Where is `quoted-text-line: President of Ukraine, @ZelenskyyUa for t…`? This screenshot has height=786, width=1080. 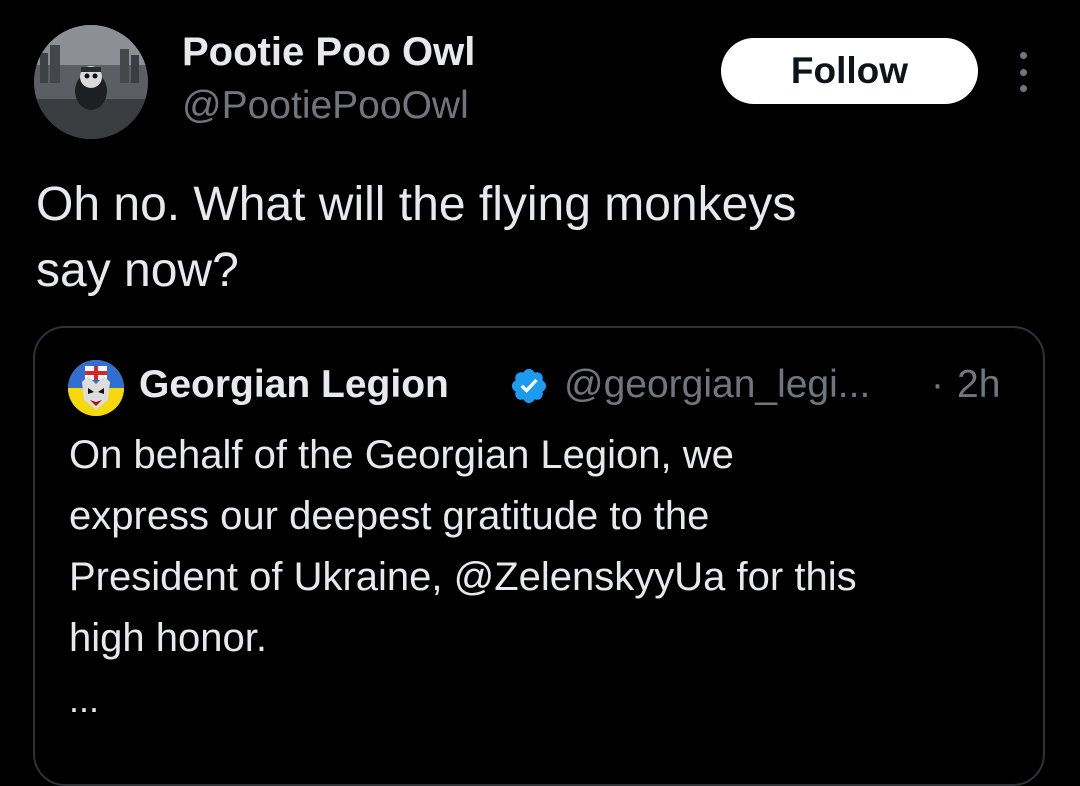 quoted-text-line: President of Ukraine, @ZelenskyyUa for t… is located at coordinates (463, 577).